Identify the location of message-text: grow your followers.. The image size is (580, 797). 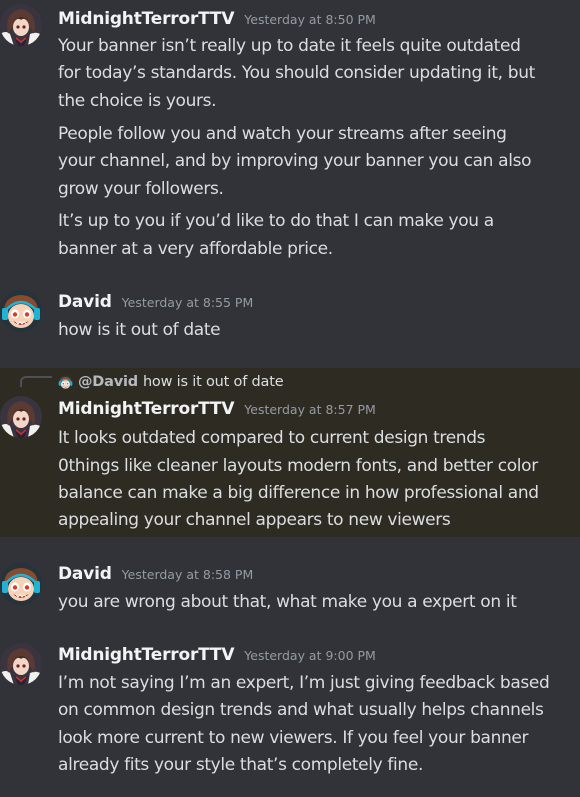
(141, 189).